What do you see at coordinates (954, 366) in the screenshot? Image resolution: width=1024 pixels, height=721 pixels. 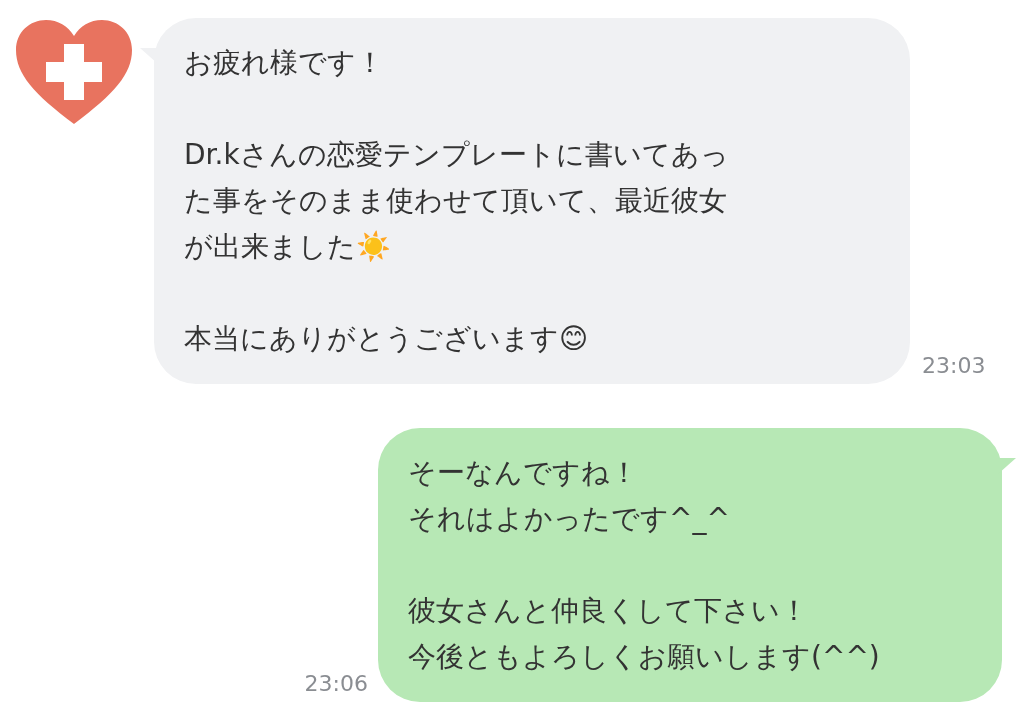 I see `timestamp: 23:03` at bounding box center [954, 366].